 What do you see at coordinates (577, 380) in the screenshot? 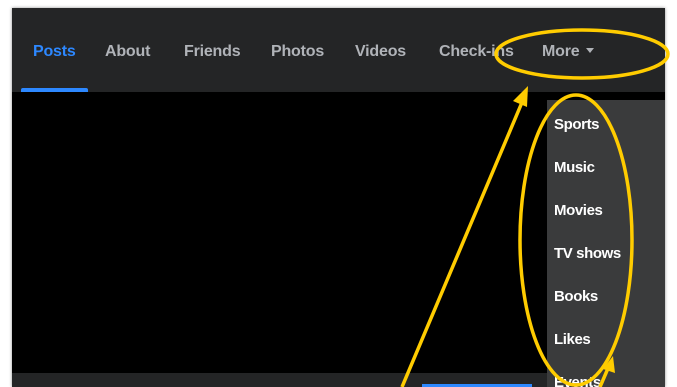
I see `menu-item-events: Events` at bounding box center [577, 380].